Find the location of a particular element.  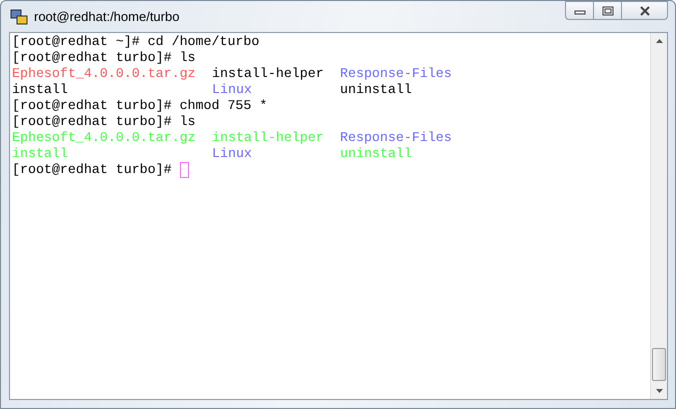

minimize-button is located at coordinates (579, 10).